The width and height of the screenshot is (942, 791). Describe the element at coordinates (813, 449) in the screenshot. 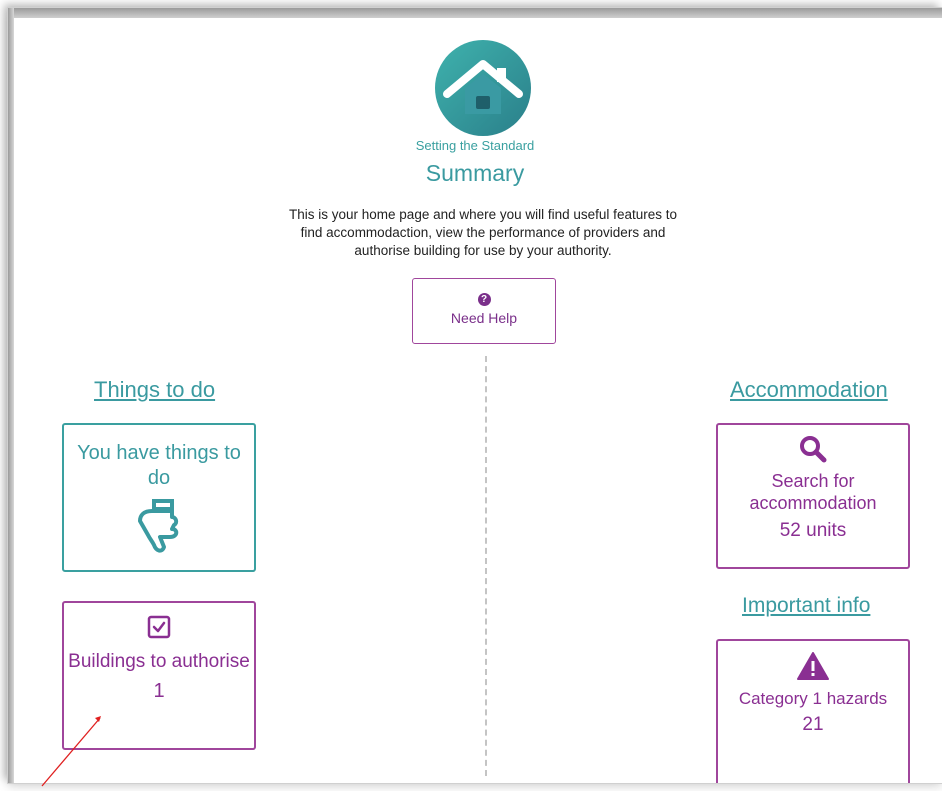

I see `search-icon` at that location.